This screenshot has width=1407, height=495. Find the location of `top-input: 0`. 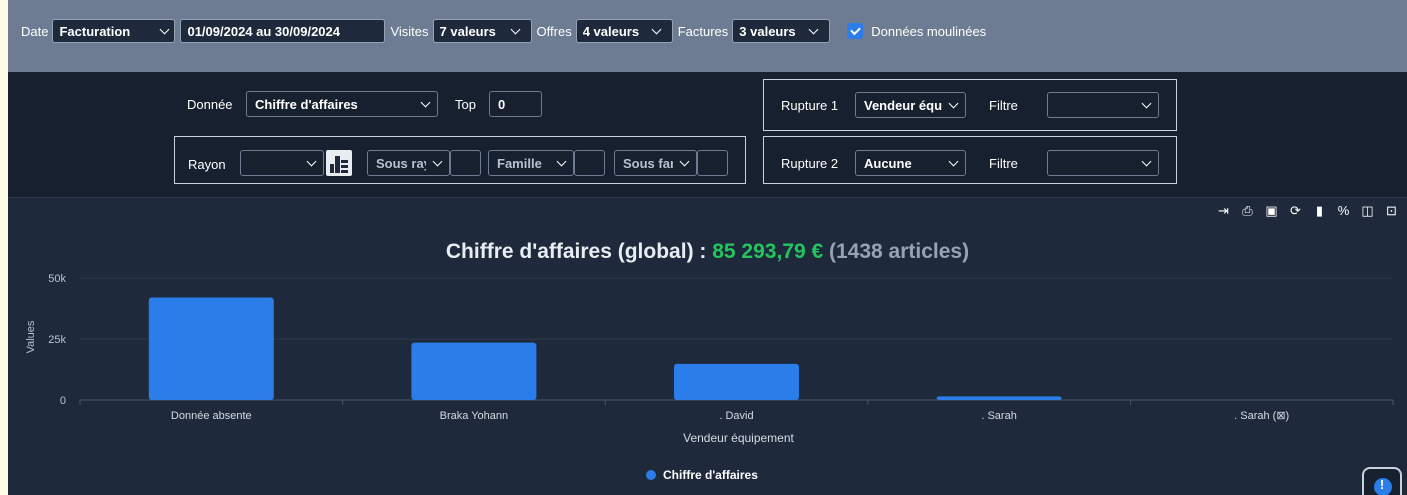

top-input: 0 is located at coordinates (515, 104).